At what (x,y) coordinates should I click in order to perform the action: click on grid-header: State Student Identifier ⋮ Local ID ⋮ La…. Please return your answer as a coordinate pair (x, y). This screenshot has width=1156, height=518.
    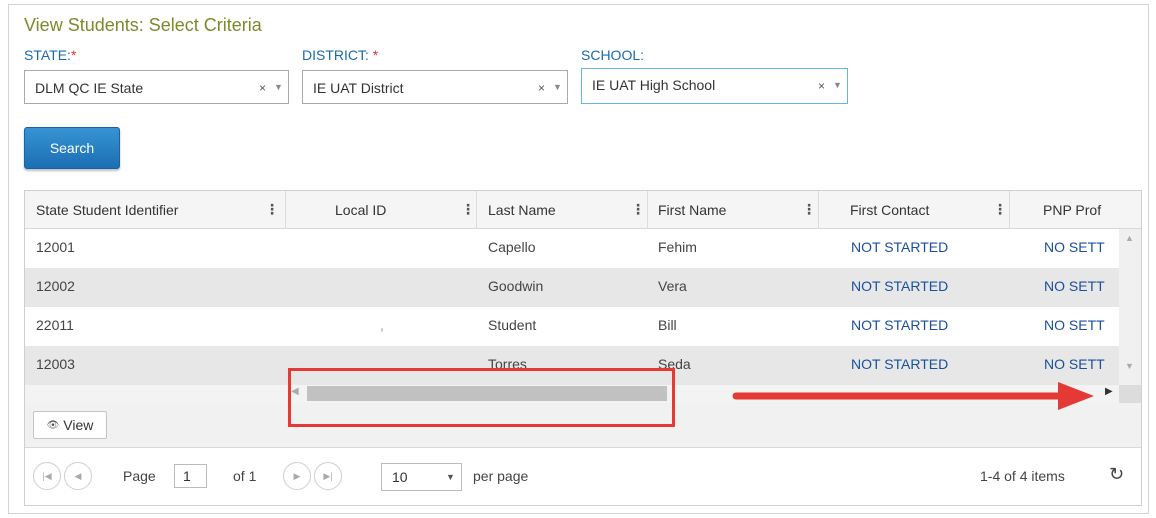
    Looking at the image, I should click on (583, 210).